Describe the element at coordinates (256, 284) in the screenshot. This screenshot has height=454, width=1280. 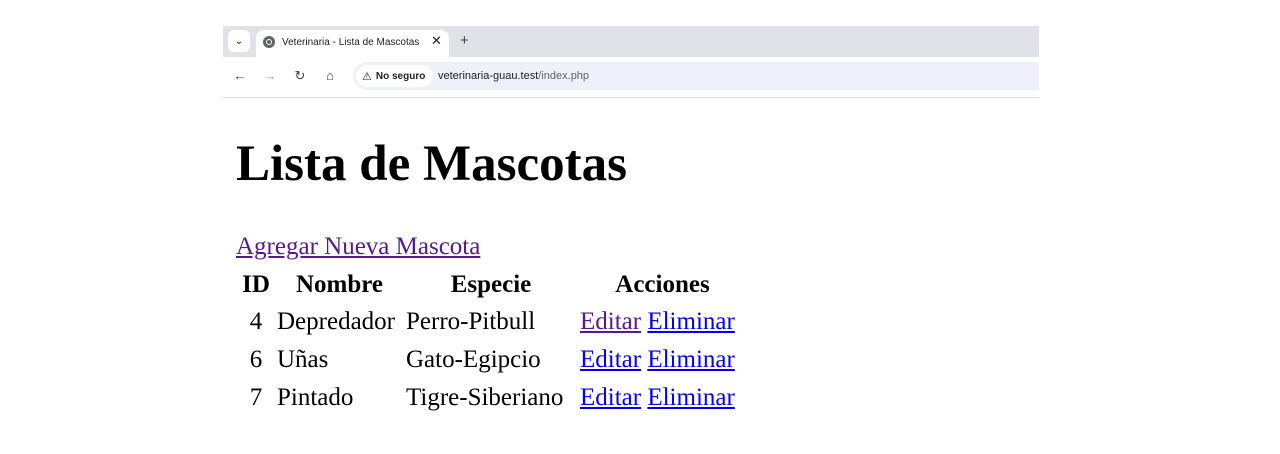
I see `column-header-id: ID` at that location.